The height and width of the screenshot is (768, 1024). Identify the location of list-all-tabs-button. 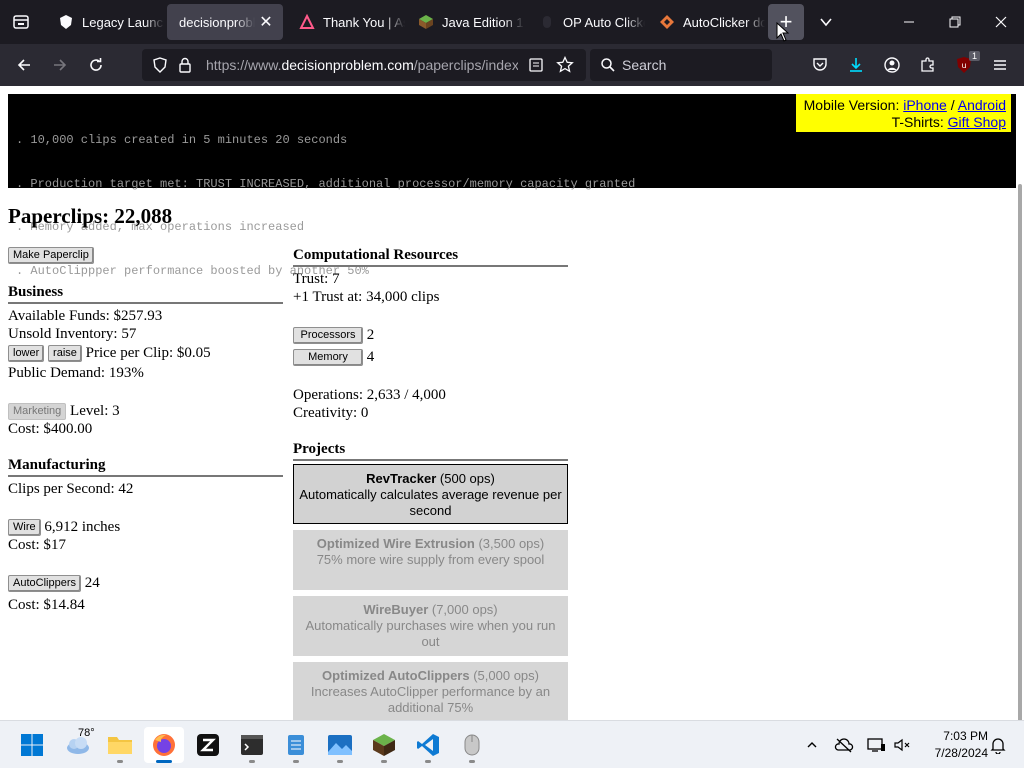
(826, 22).